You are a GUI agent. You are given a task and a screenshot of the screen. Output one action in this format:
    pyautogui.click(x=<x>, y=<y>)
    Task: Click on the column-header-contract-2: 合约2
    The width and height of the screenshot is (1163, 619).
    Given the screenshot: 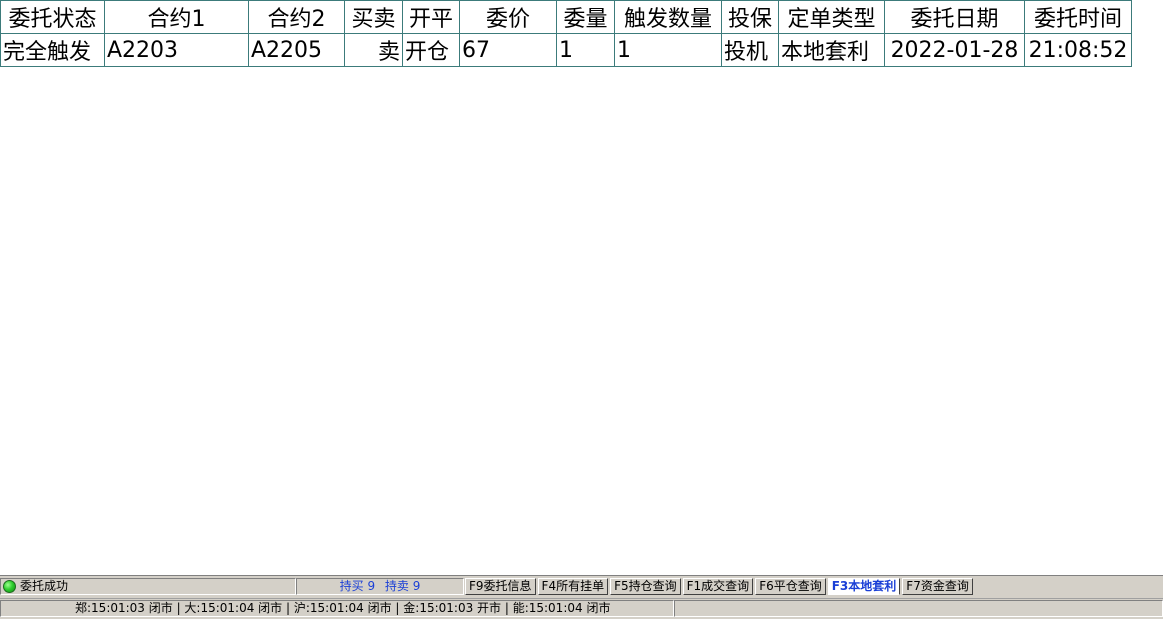 What is the action you would take?
    pyautogui.click(x=296, y=17)
    